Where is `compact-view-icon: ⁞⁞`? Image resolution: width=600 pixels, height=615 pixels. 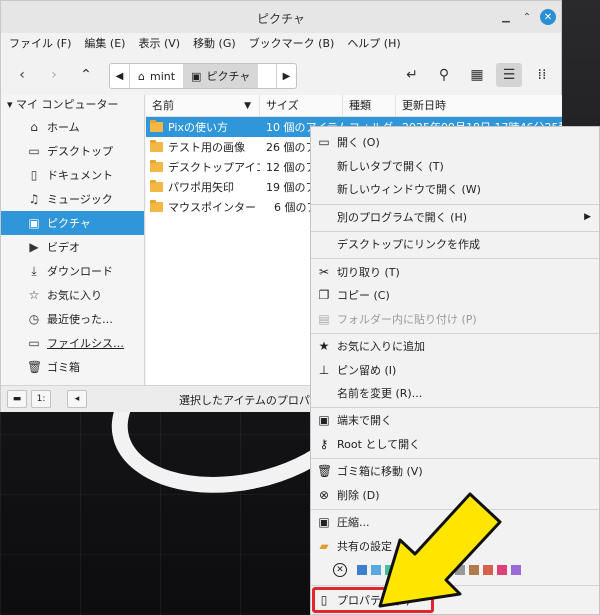 compact-view-icon: ⁞⁞ is located at coordinates (542, 75).